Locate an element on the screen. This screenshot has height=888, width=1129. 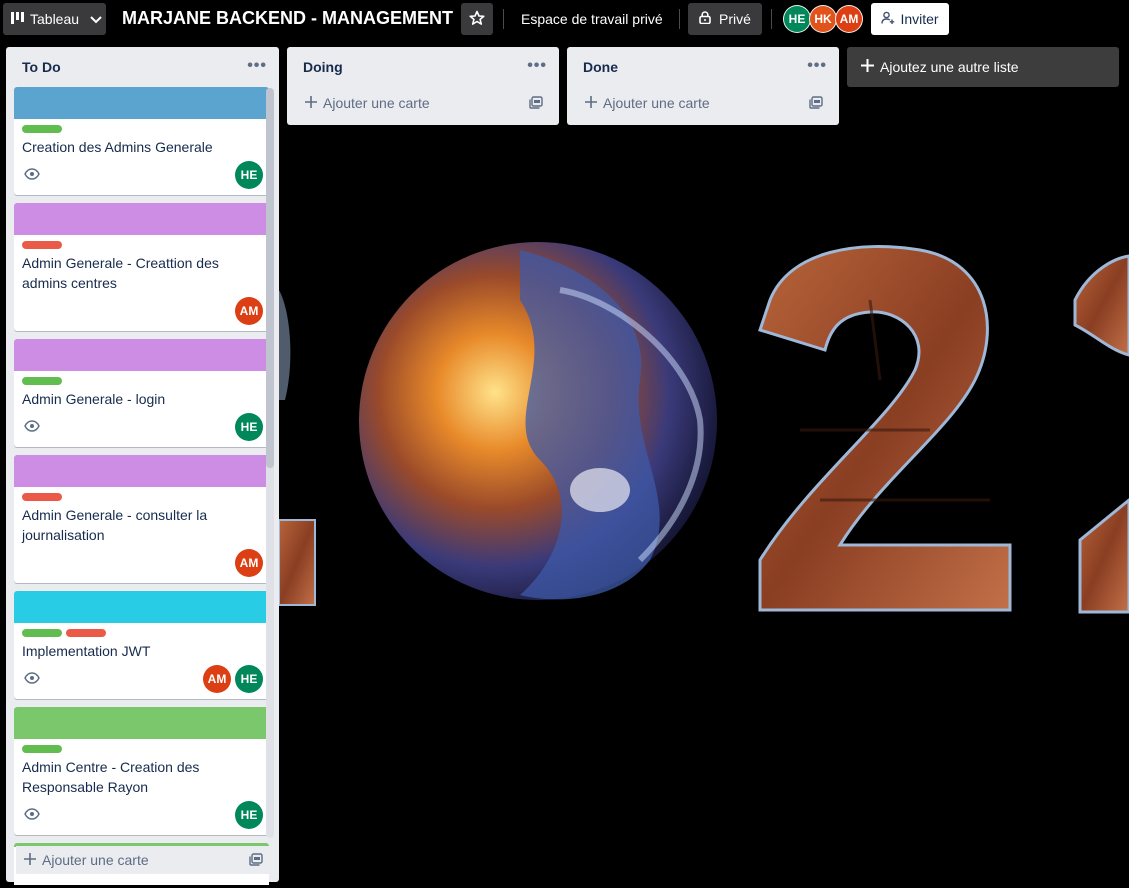
list-title: To Do is located at coordinates (41, 67).